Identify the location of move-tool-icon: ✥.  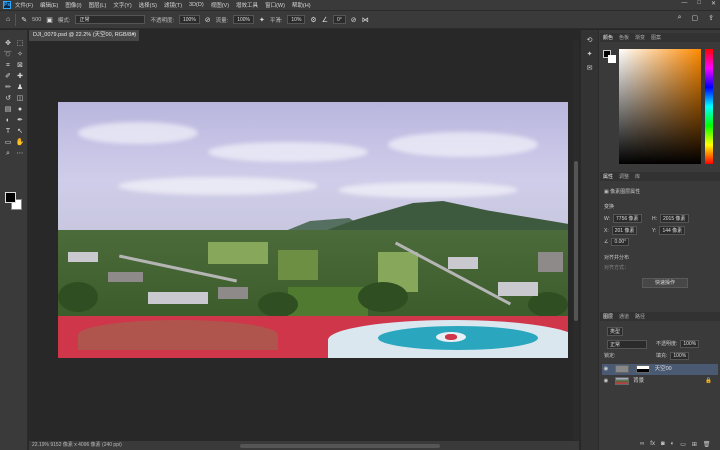
(8, 43).